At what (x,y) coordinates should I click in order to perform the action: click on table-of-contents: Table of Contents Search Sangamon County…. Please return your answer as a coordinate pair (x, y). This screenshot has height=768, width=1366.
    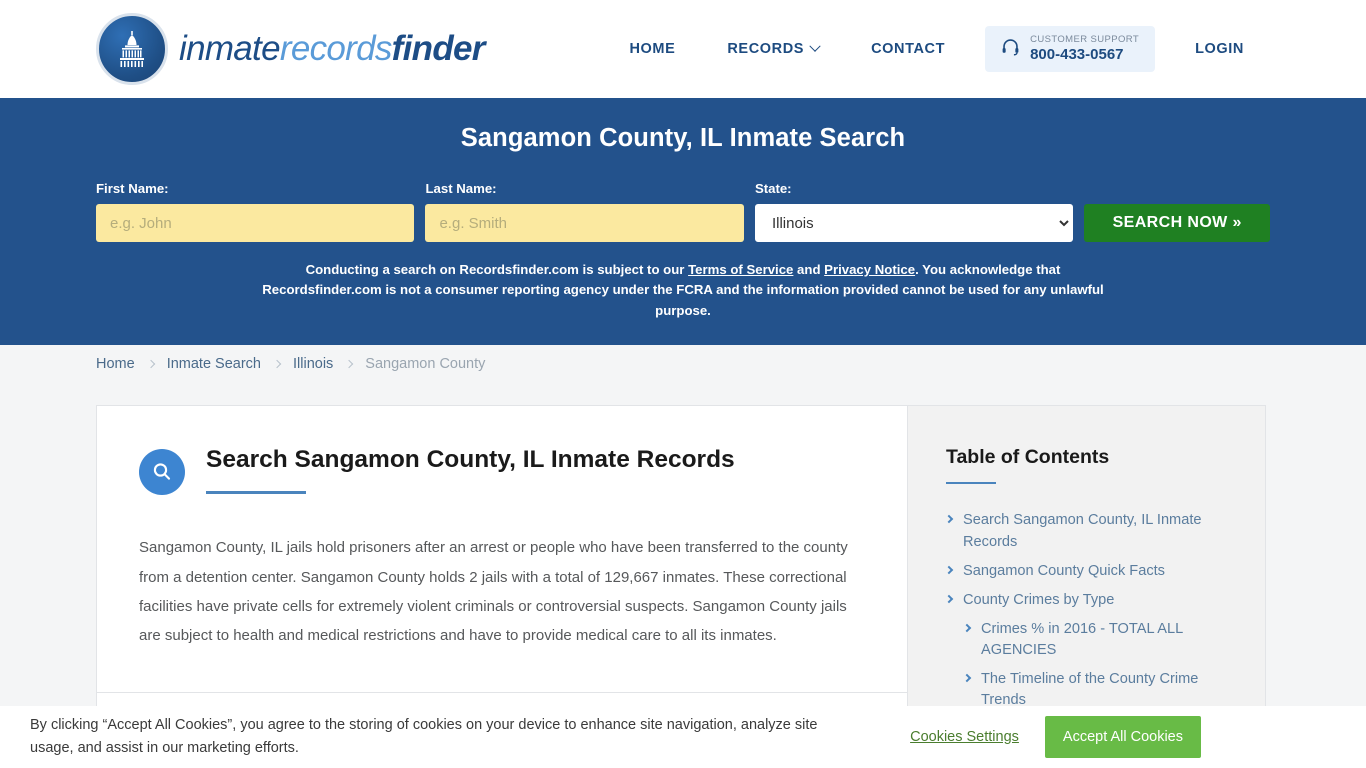
    Looking at the image, I should click on (1087, 580).